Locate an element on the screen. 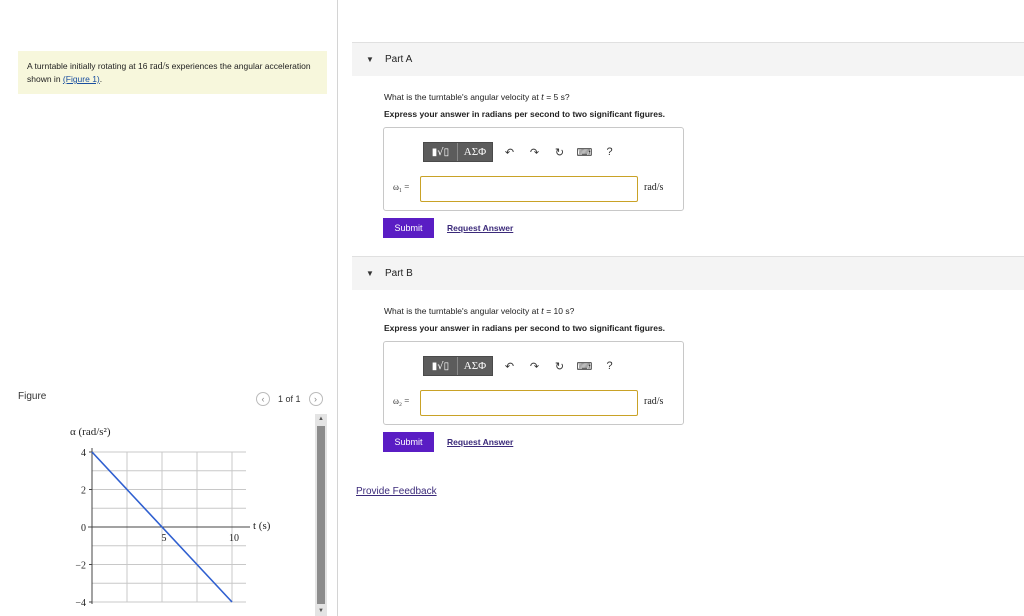 The height and width of the screenshot is (616, 1024). y-tick-label: 4 is located at coordinates (83, 453).